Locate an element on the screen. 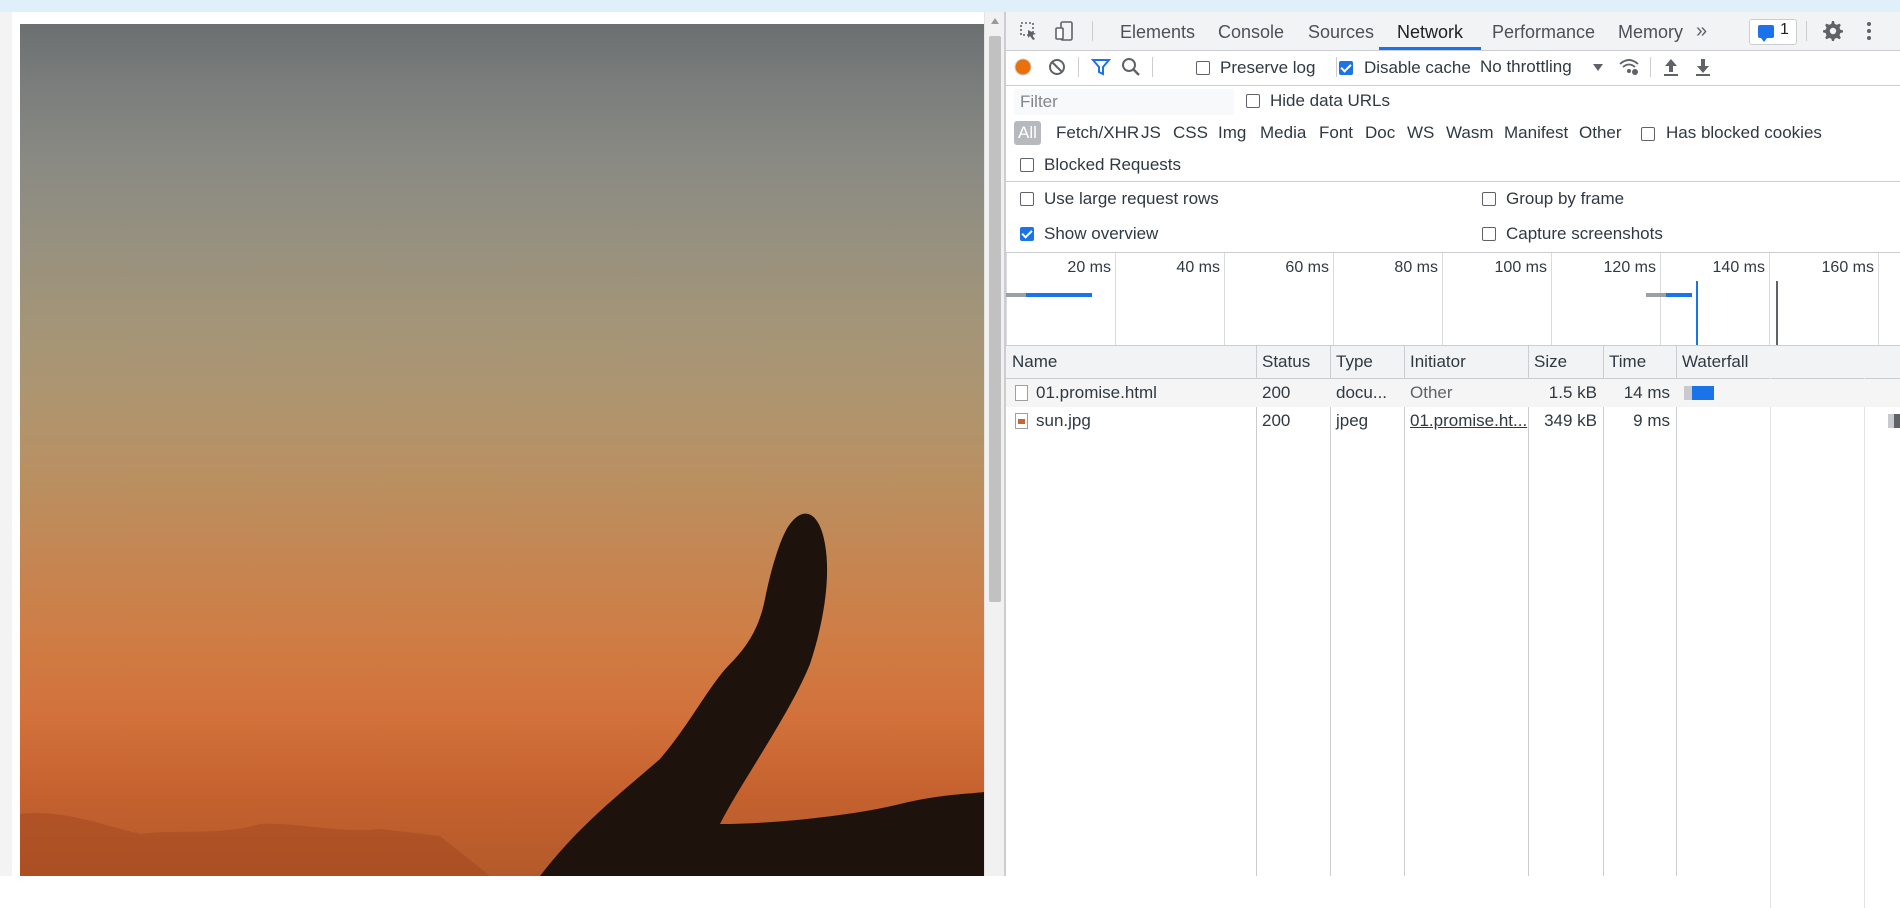  request-initiator: Other is located at coordinates (1431, 392).